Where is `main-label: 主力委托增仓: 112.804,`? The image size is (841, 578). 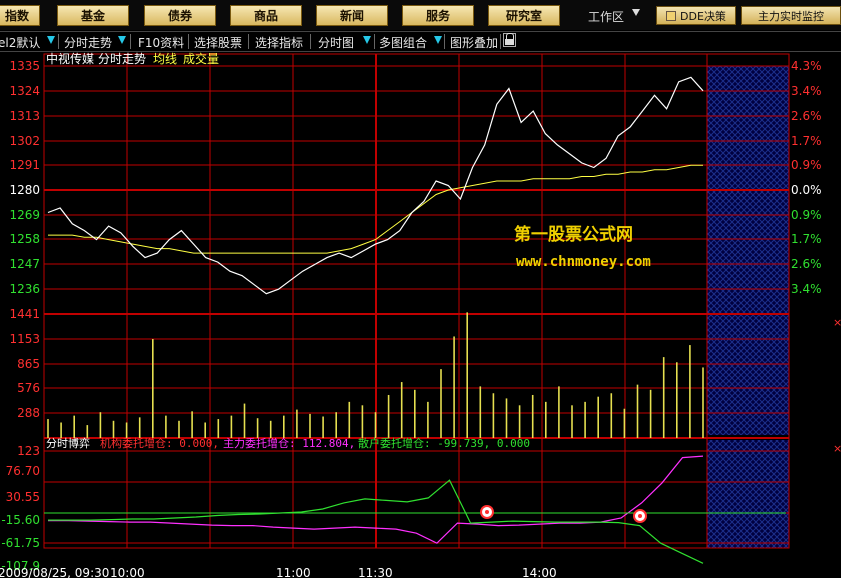 main-label: 主力委托增仓: 112.804, is located at coordinates (289, 443).